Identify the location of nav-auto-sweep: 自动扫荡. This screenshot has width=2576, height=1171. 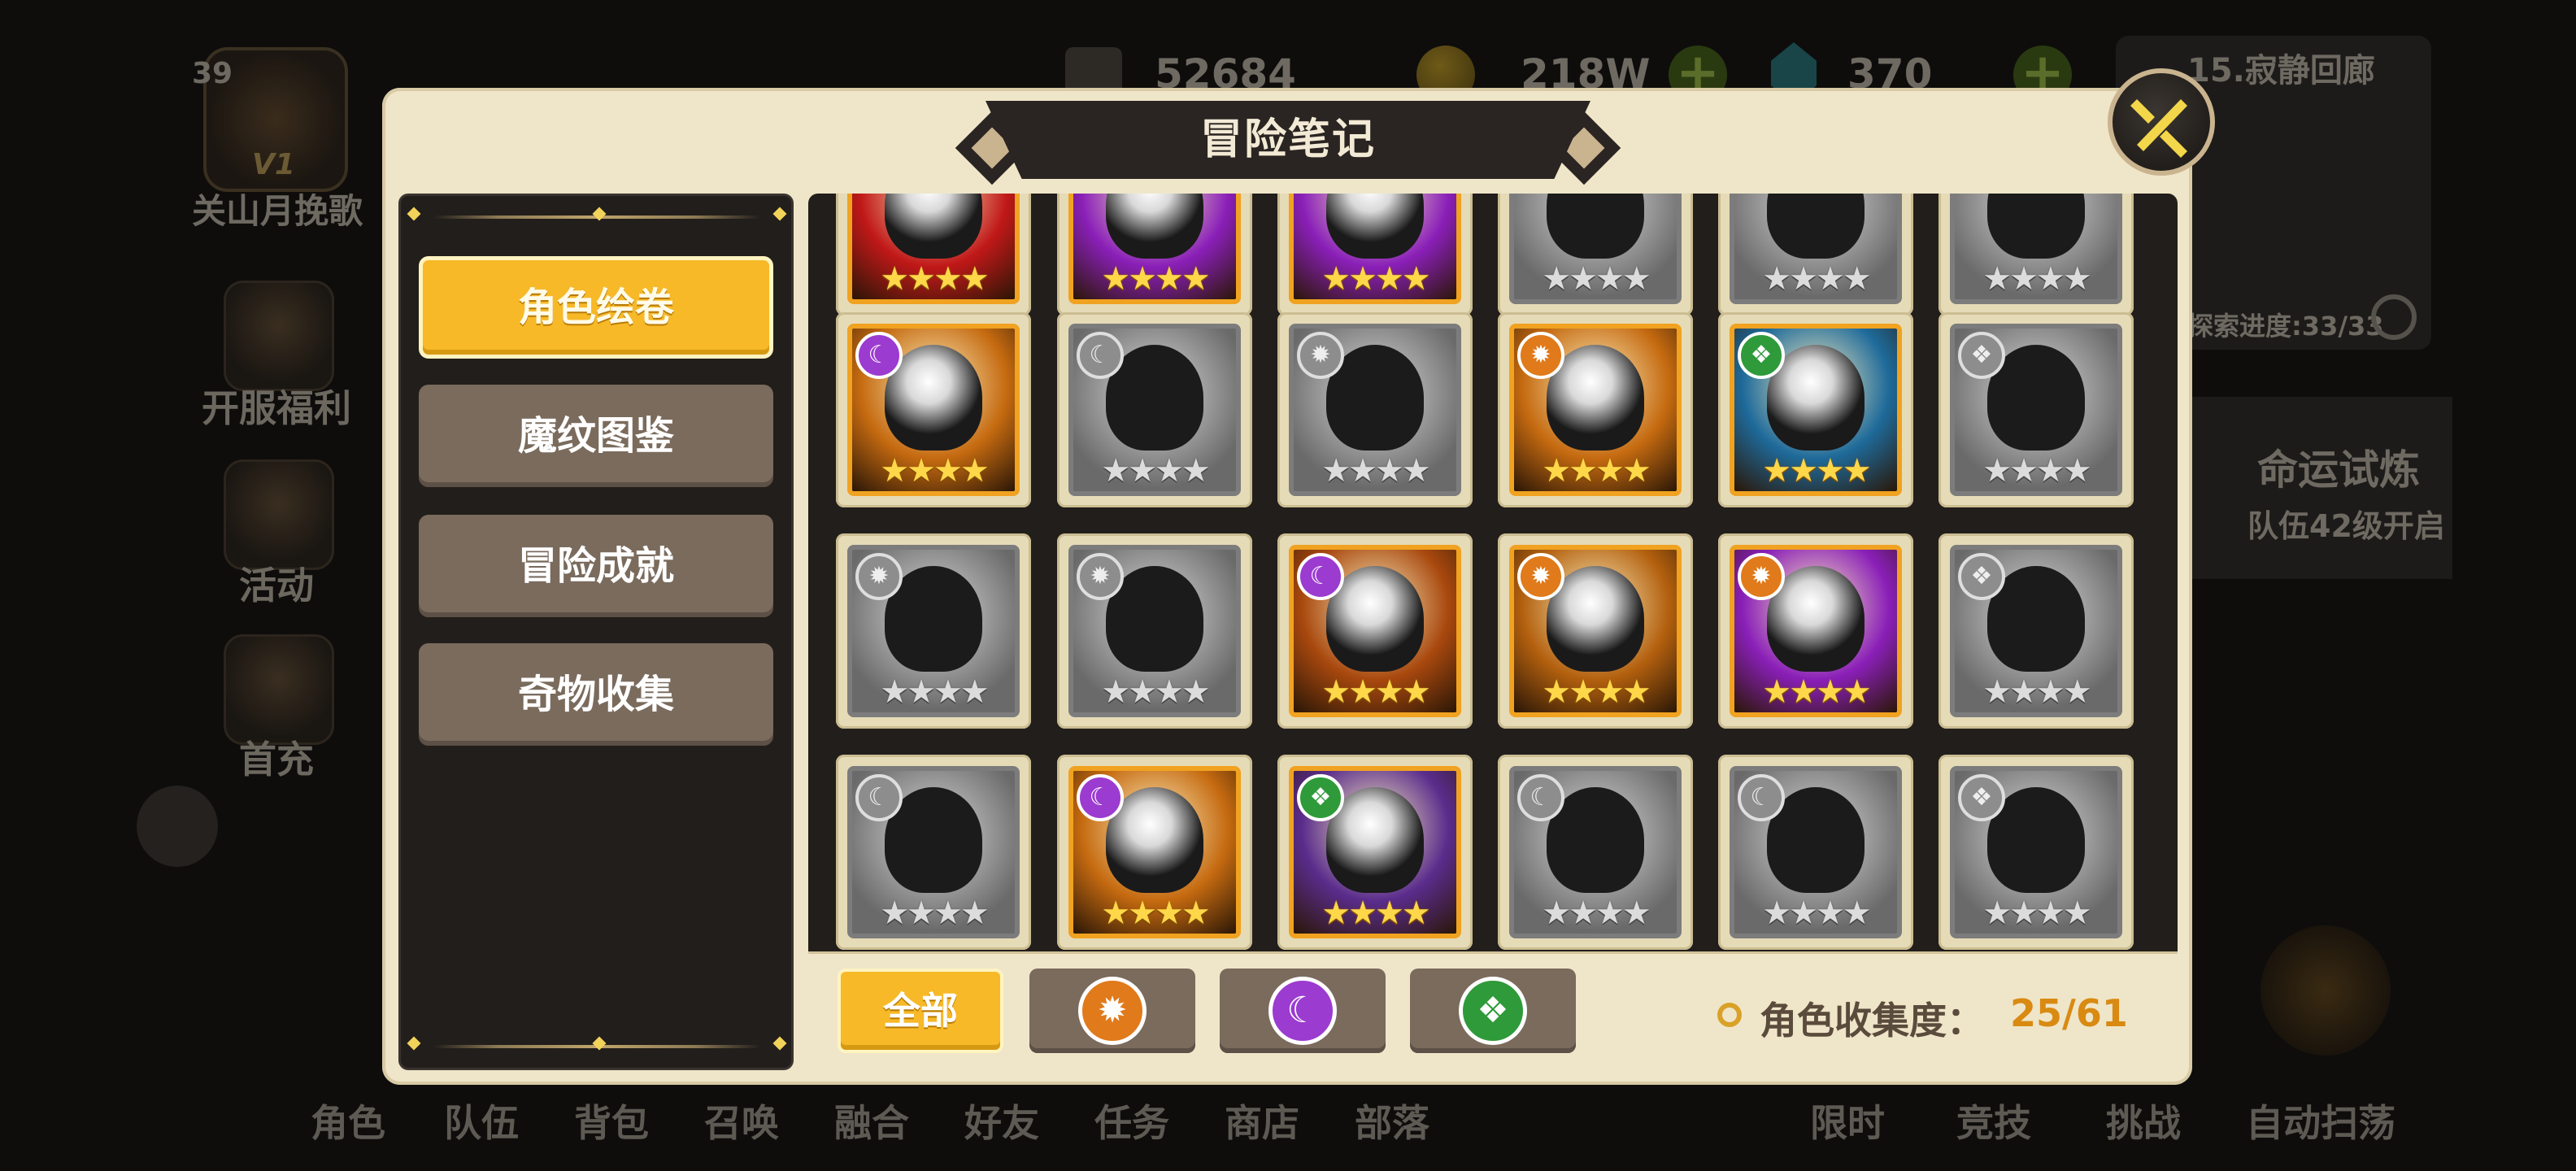
(2321, 1120).